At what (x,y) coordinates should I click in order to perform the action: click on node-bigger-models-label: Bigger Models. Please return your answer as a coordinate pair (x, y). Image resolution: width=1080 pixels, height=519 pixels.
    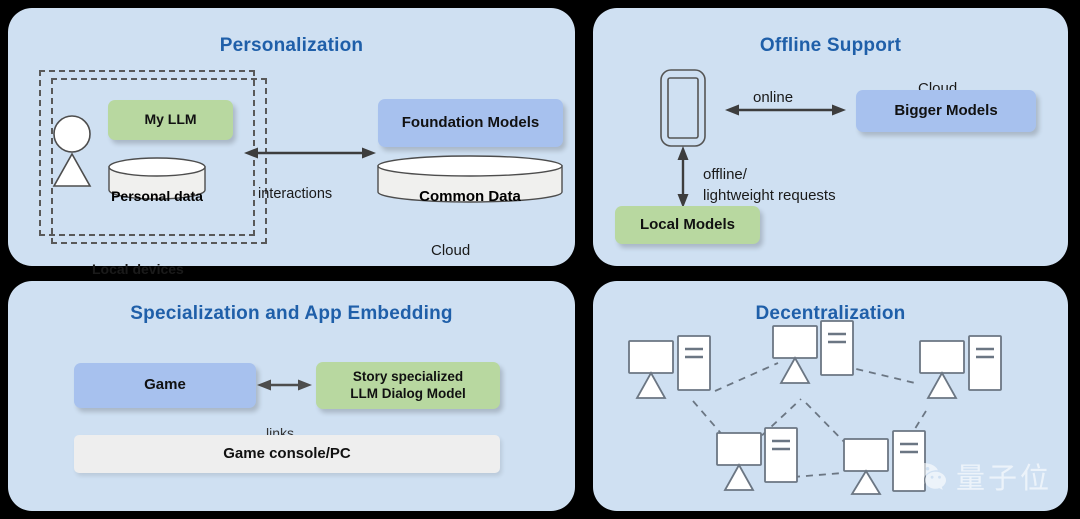
    Looking at the image, I should click on (946, 110).